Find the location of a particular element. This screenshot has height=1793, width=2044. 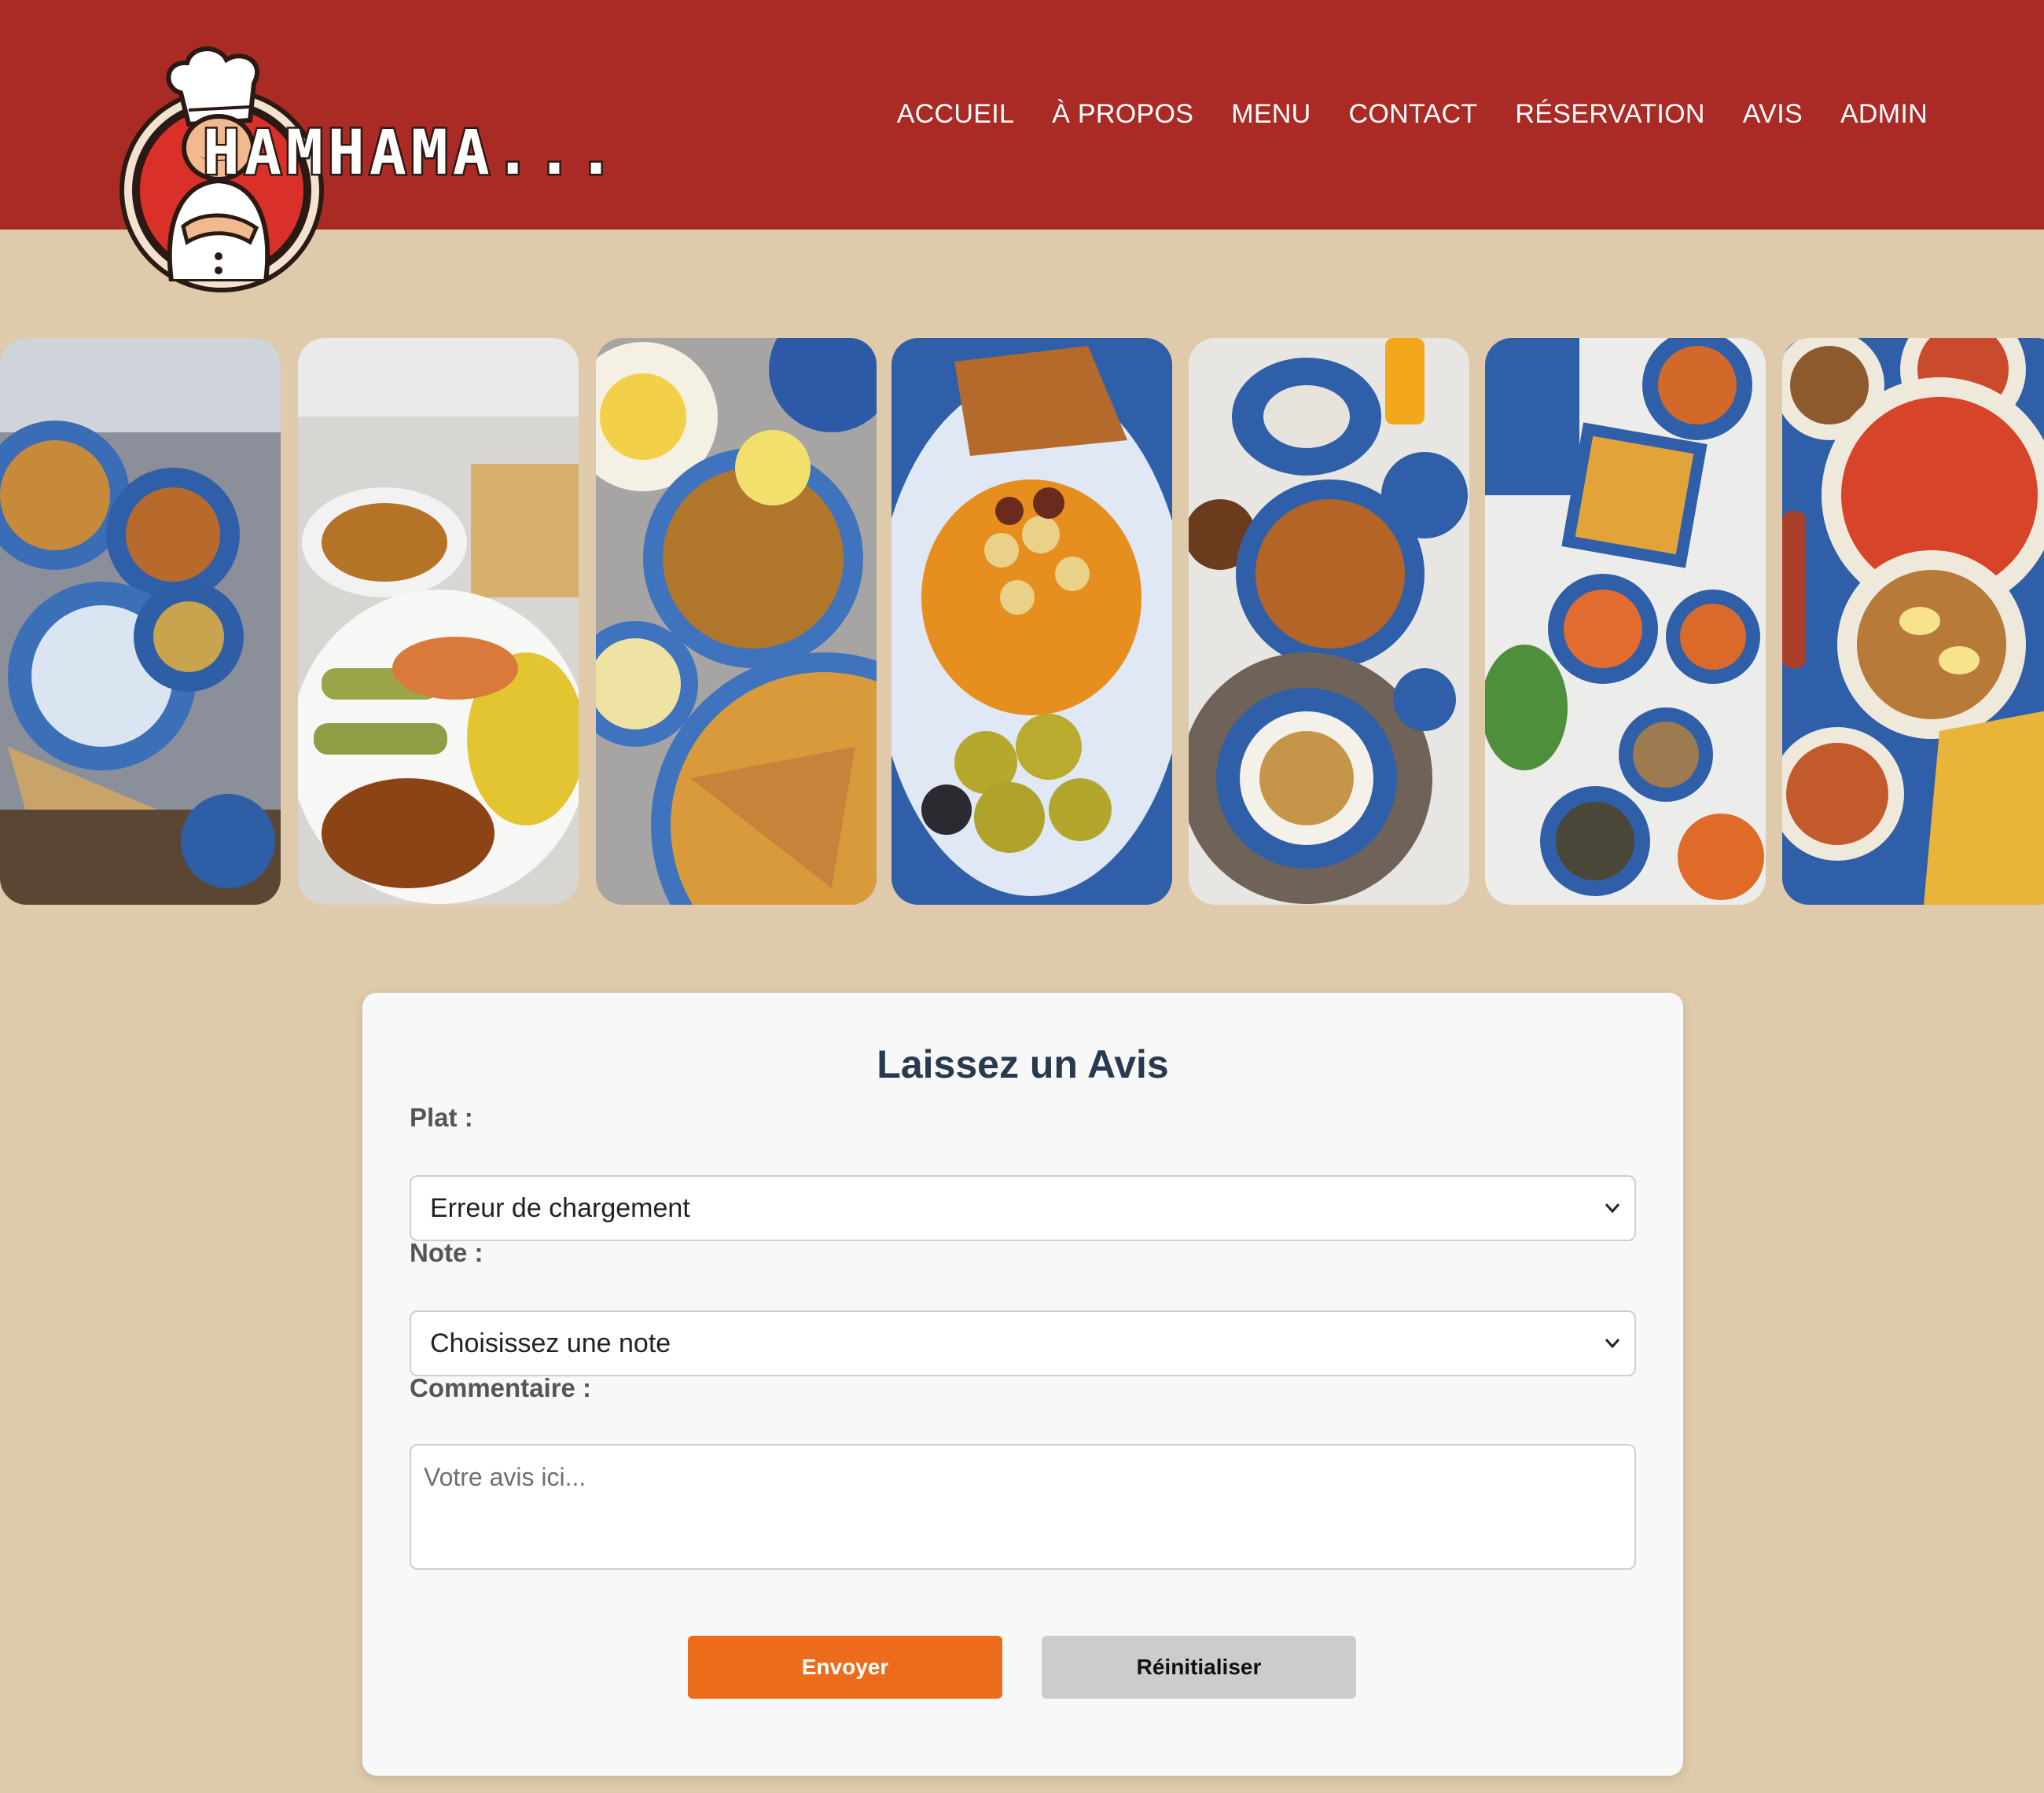

dish-label: Plat : is located at coordinates (441, 1117).